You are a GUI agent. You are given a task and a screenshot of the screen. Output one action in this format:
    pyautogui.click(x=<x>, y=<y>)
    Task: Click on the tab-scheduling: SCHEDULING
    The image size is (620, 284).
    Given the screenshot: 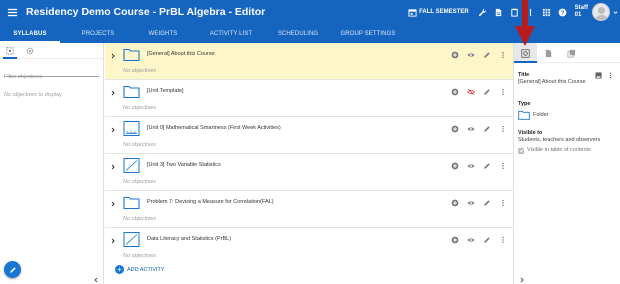 What is the action you would take?
    pyautogui.click(x=298, y=33)
    